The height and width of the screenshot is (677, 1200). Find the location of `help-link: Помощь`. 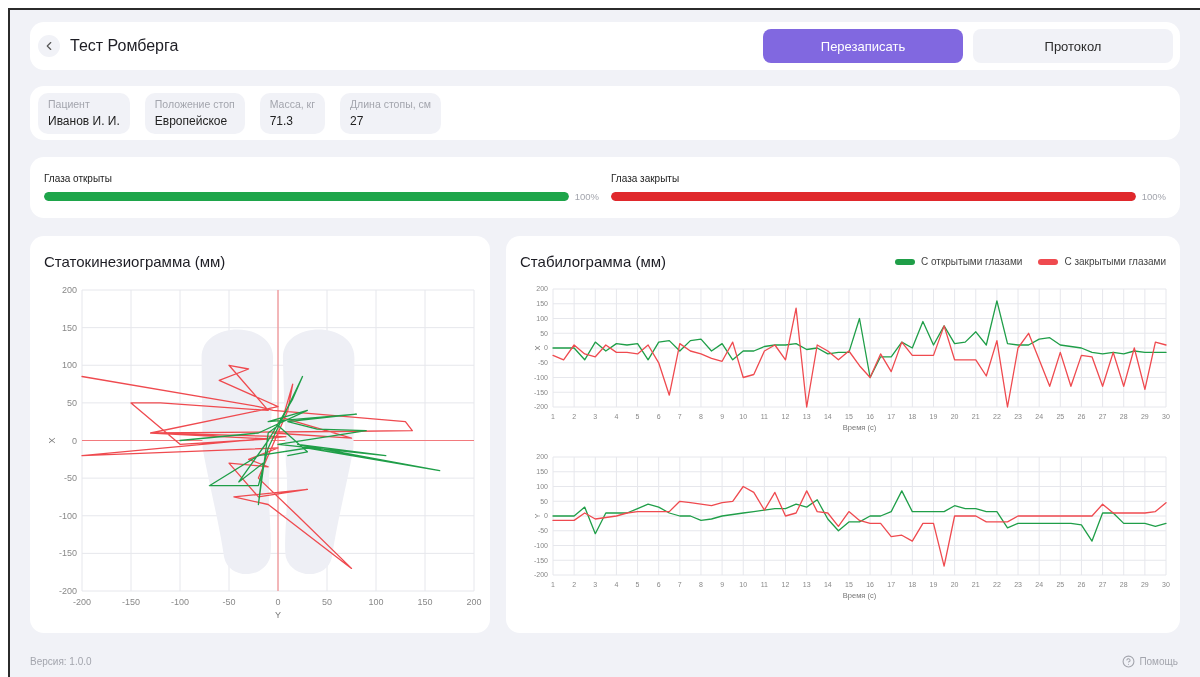

help-link: Помощь is located at coordinates (1150, 661).